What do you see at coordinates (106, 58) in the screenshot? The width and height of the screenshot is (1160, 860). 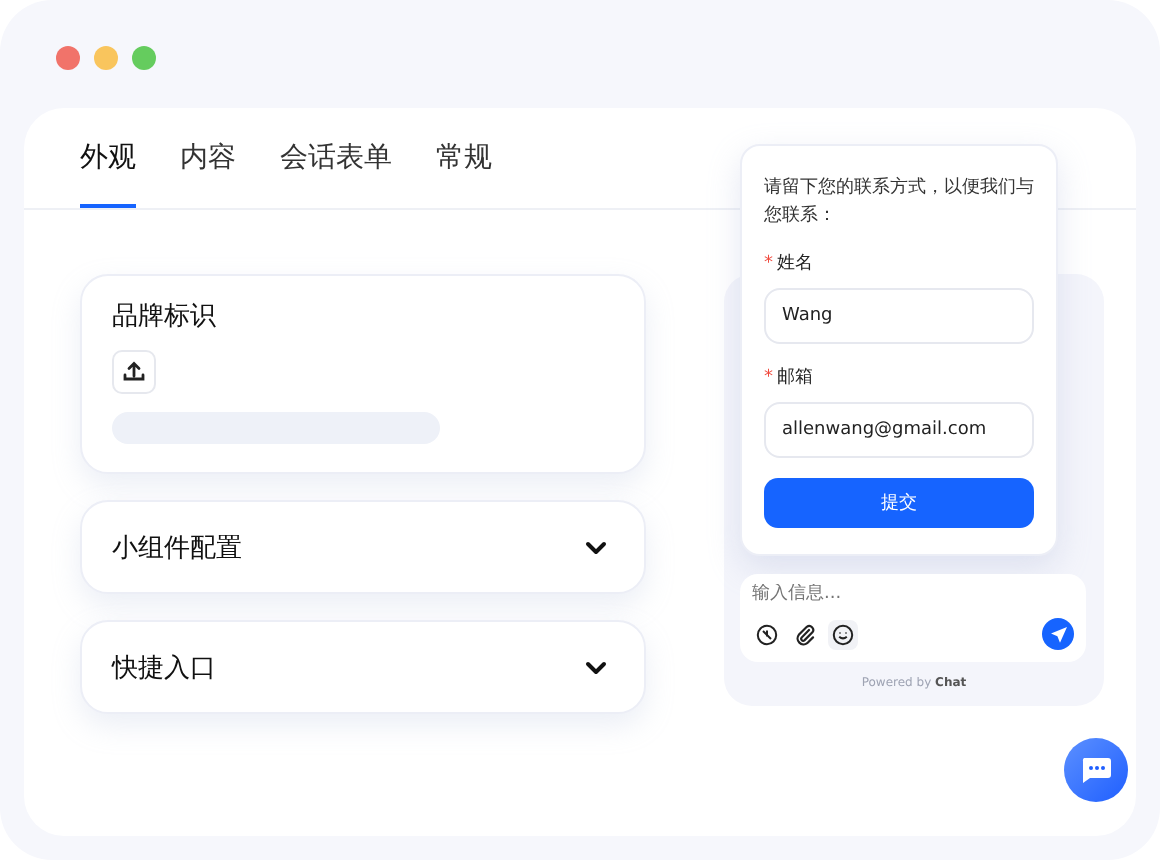 I see `minimize-dot` at bounding box center [106, 58].